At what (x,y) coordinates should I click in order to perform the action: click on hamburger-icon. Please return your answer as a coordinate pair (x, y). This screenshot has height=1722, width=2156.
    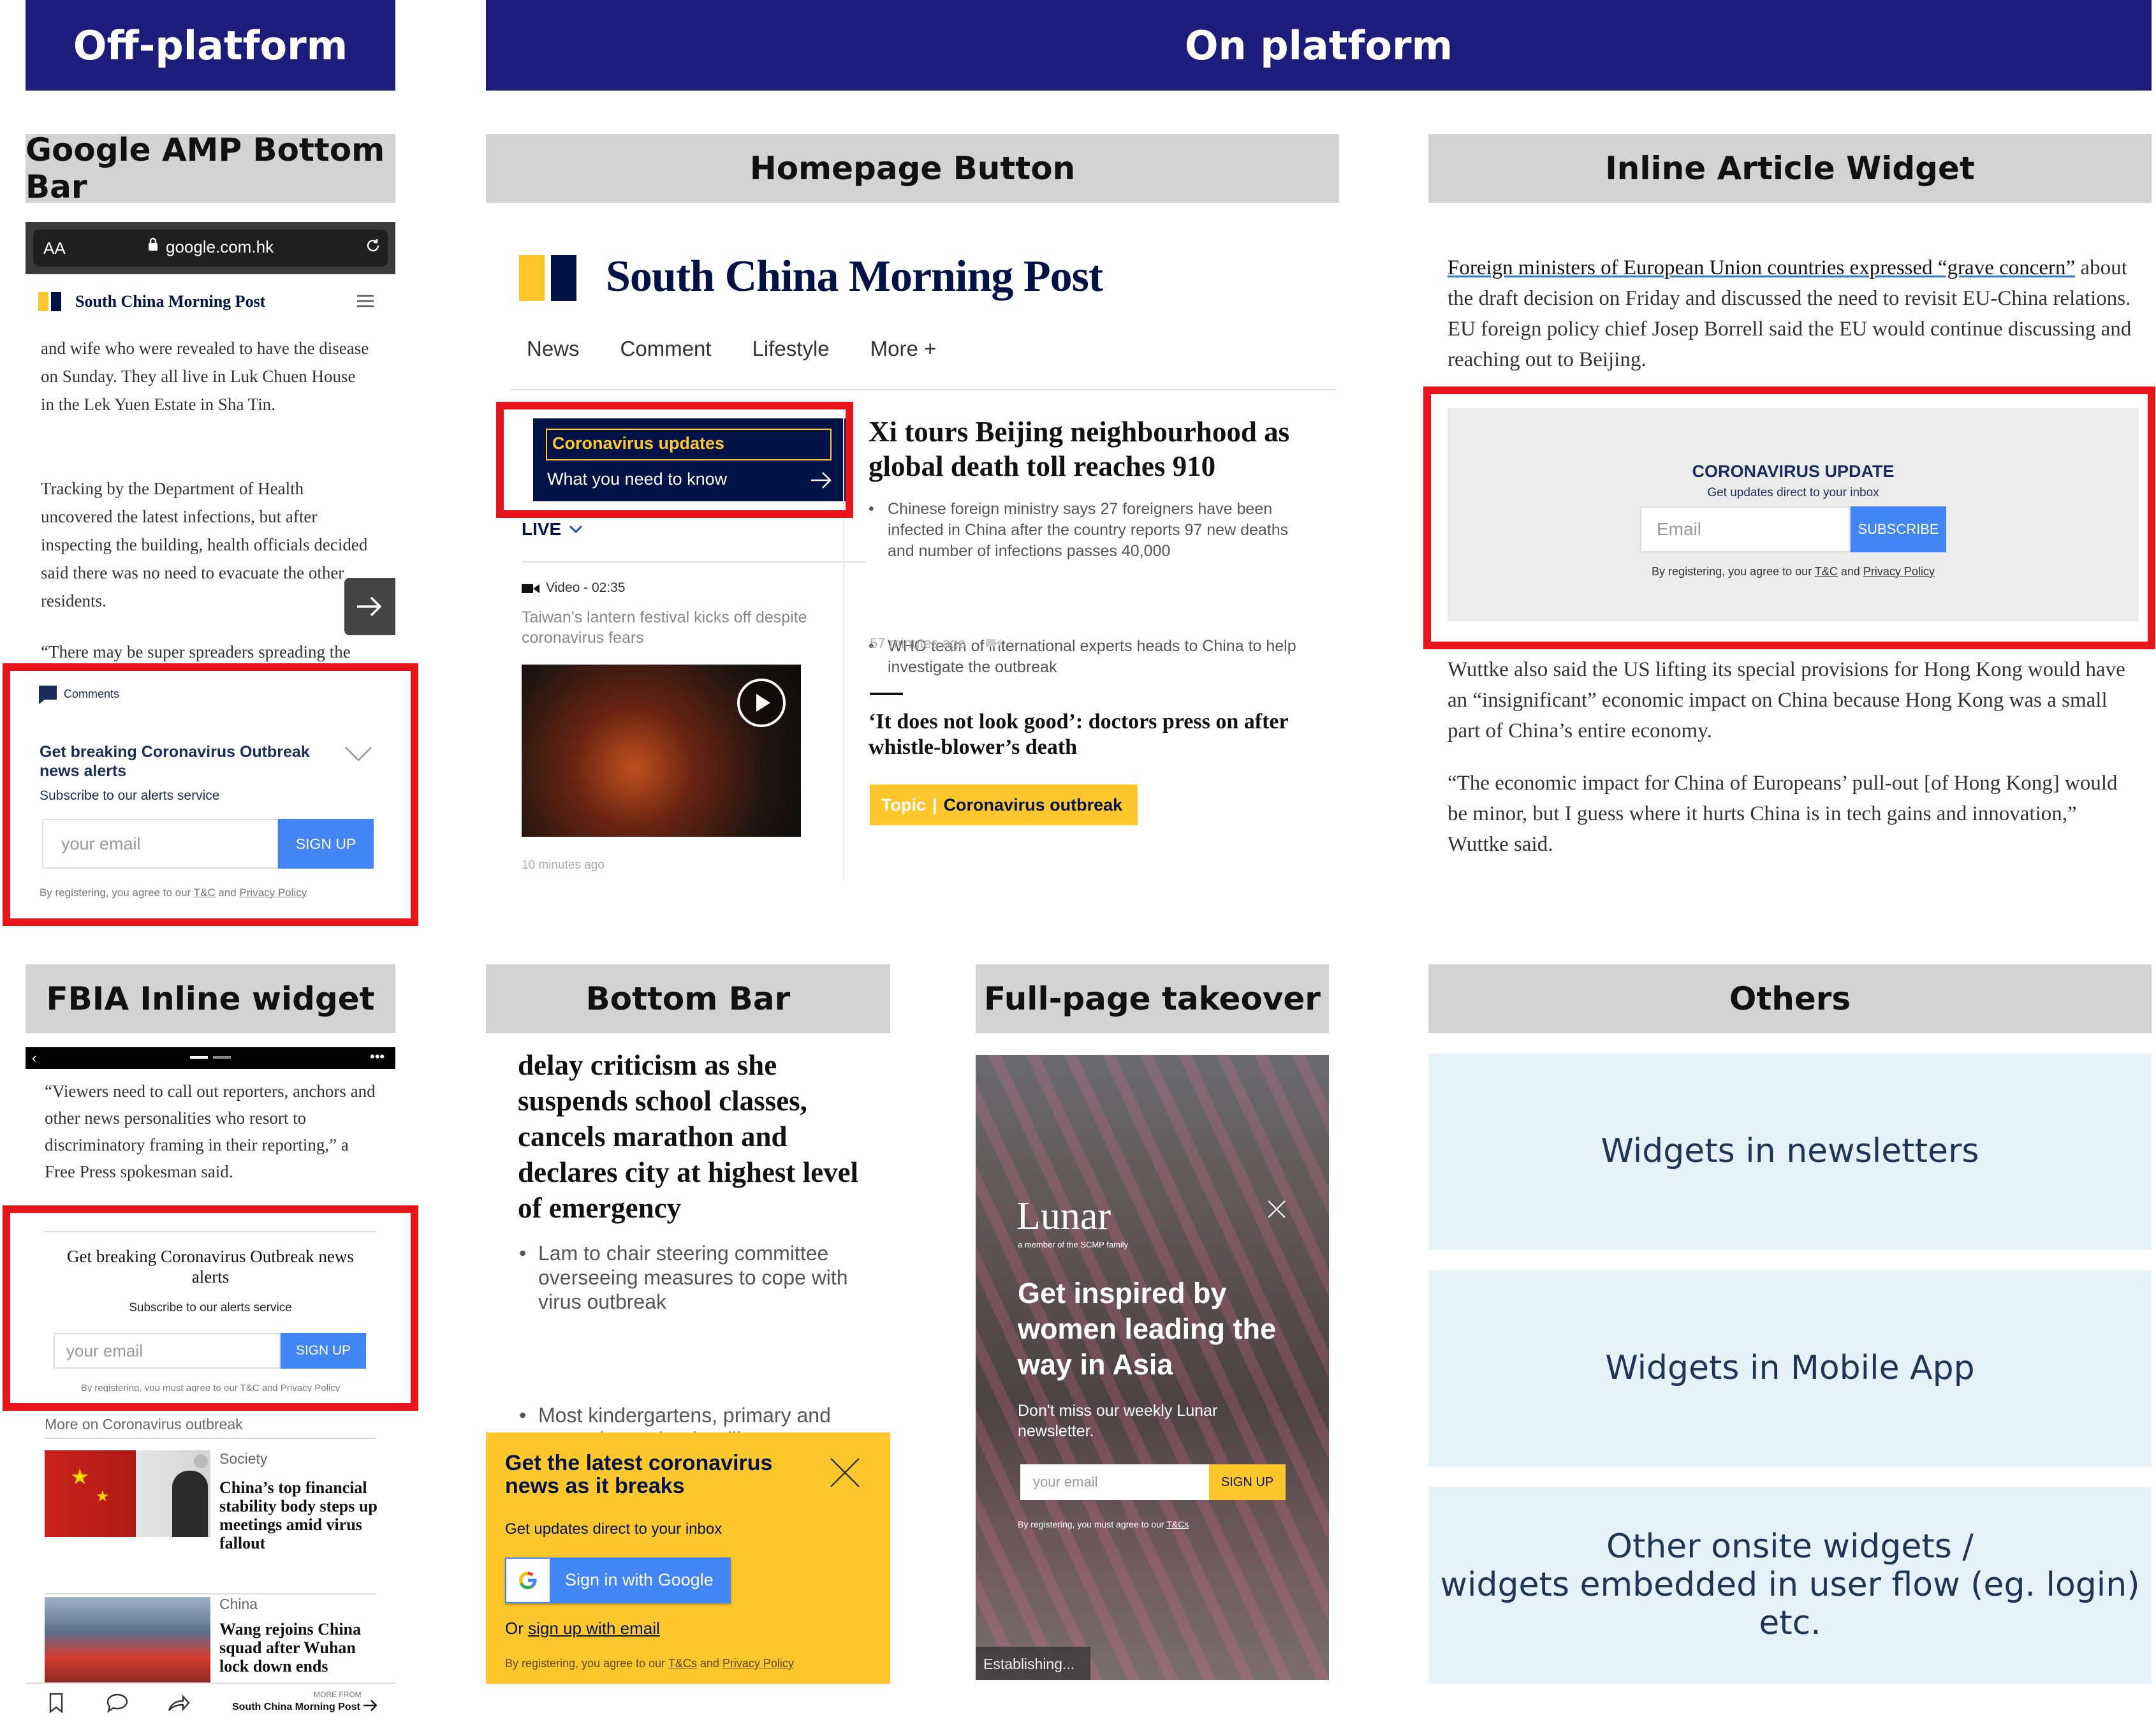
    Looking at the image, I should click on (365, 301).